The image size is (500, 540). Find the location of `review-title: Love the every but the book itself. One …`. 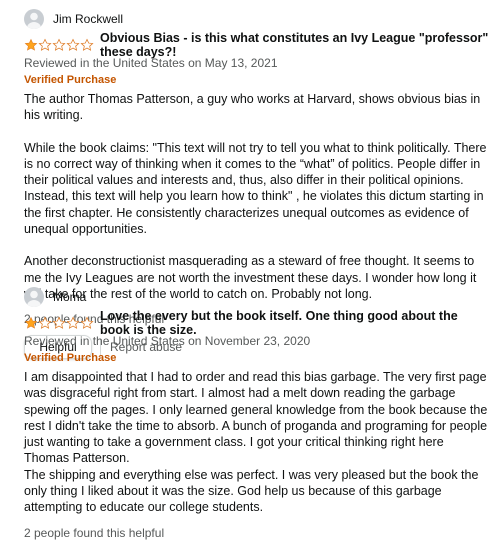

review-title: Love the every but the book itself. One … is located at coordinates (295, 323).